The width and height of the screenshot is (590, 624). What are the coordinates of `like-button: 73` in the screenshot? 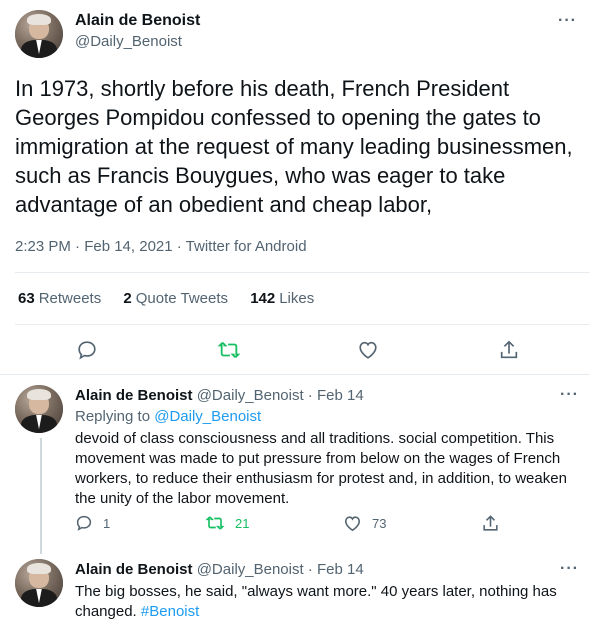 It's located at (364, 523).